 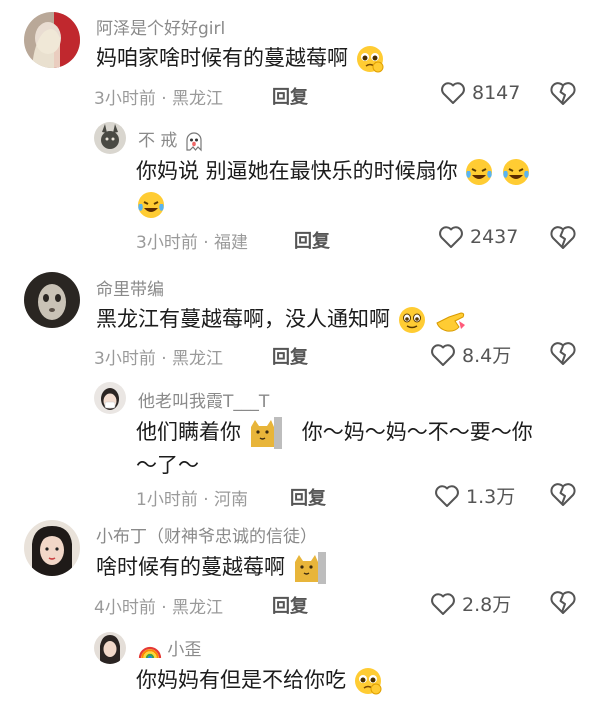 I want to click on comment-text: 妈咱家啥时候有的蔓越莓啊, so click(x=240, y=58).